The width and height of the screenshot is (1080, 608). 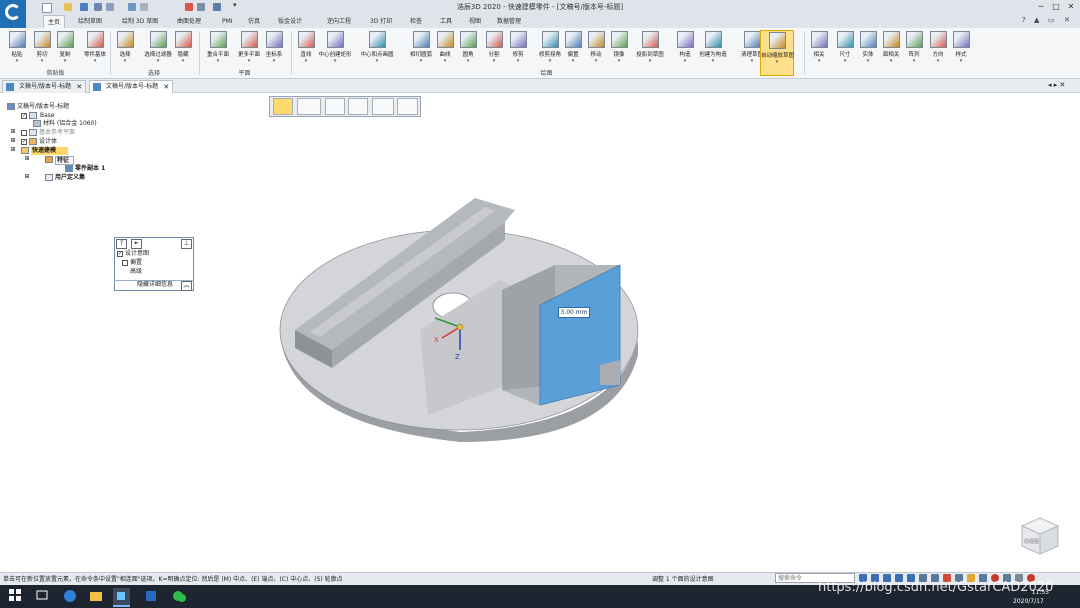 What do you see at coordinates (70, 124) in the screenshot?
I see `tree-item-material: 材料 (铝合金 1060)` at bounding box center [70, 124].